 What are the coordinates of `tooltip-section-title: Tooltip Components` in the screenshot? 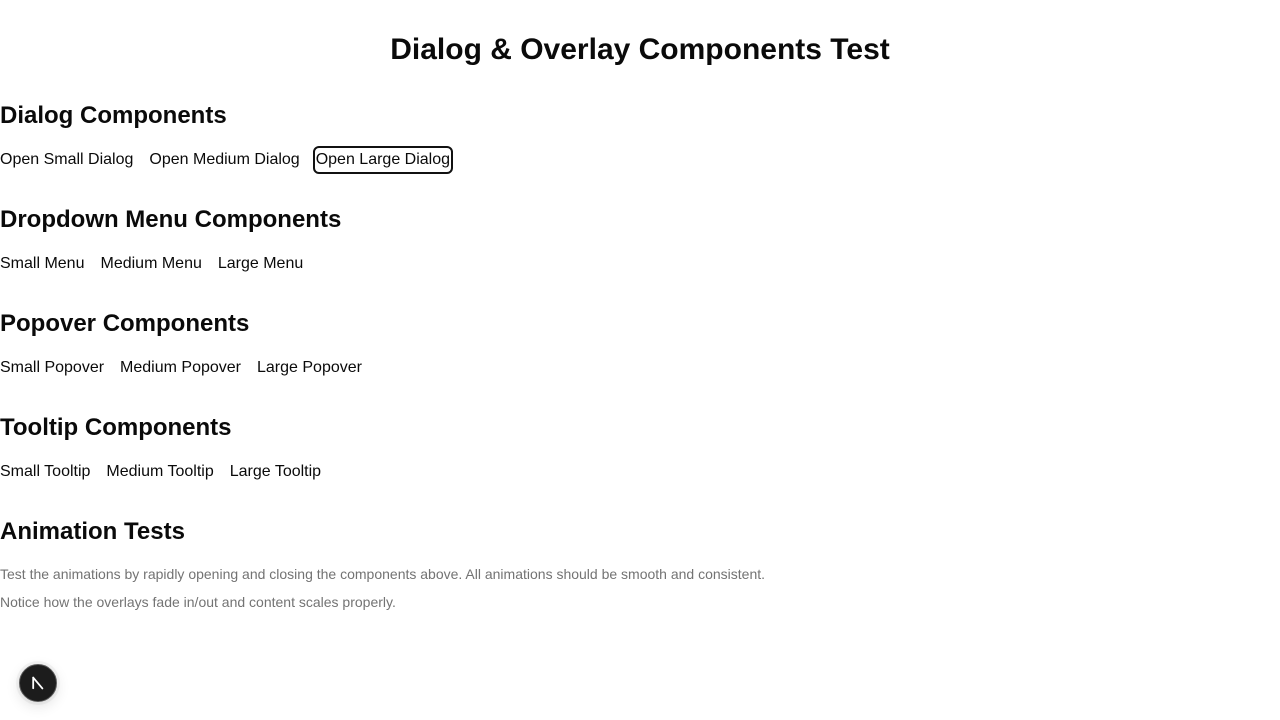 It's located at (116, 427).